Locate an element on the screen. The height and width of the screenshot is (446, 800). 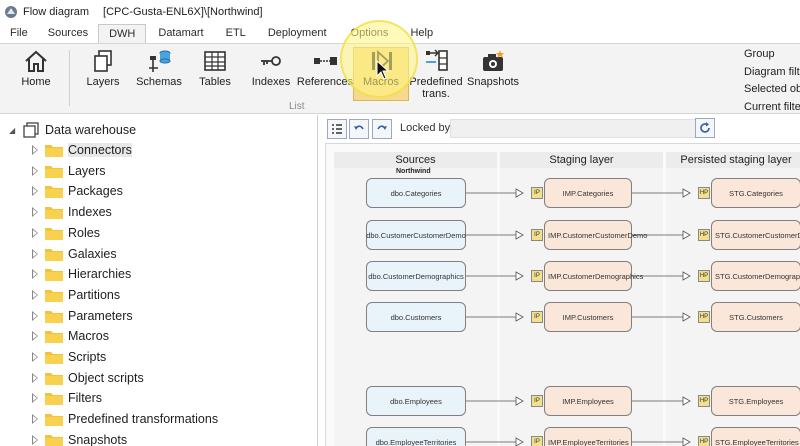
tree-item-layers: Layers is located at coordinates (68, 171).